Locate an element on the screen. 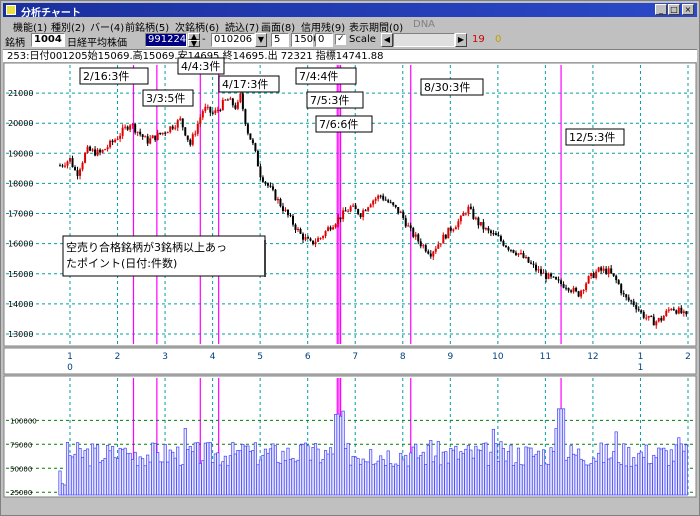 This screenshot has width=700, height=516. month-tick-label: 9 is located at coordinates (450, 357).